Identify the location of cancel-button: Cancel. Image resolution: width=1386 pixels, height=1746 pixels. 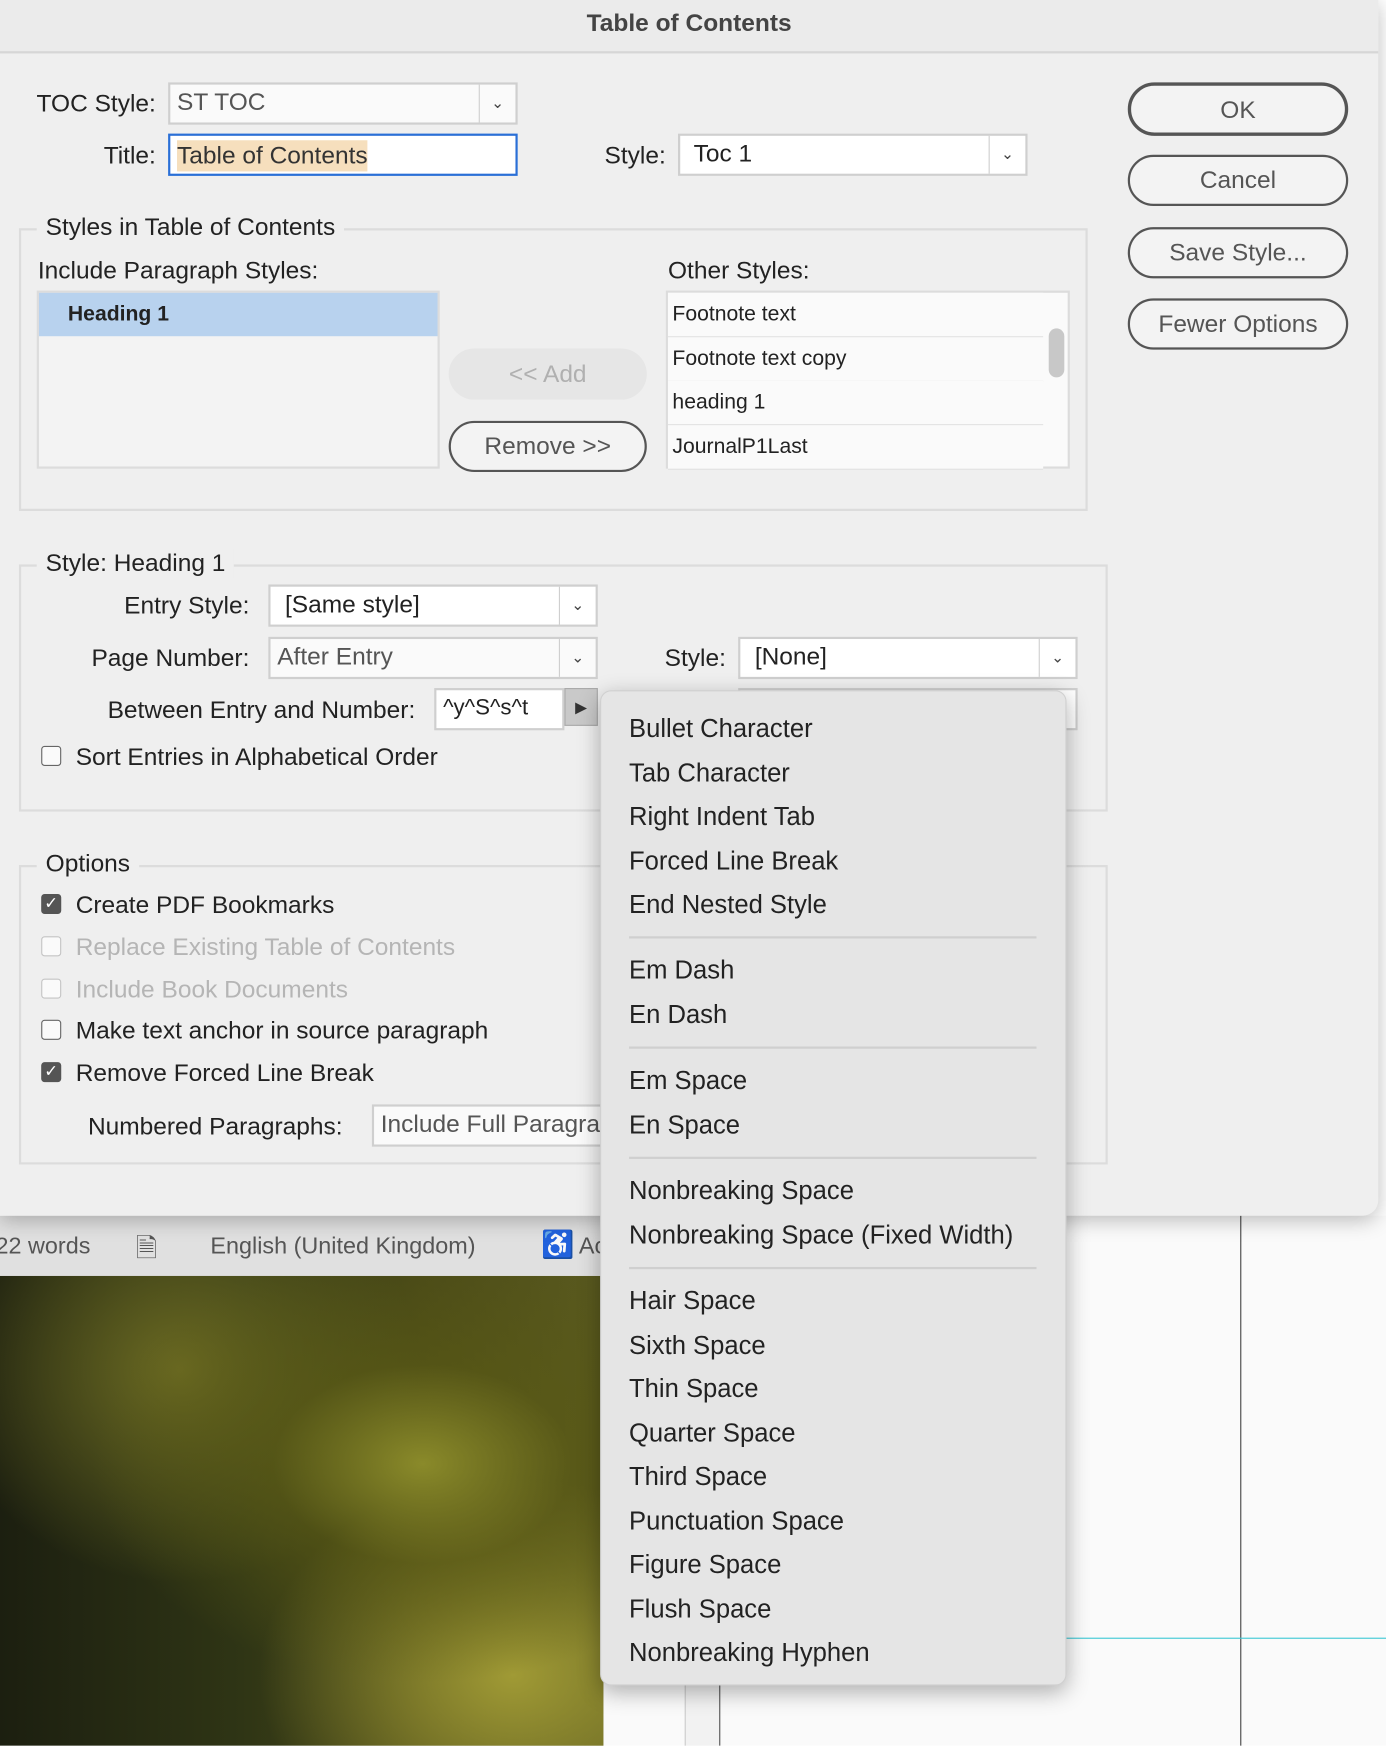
(1238, 180).